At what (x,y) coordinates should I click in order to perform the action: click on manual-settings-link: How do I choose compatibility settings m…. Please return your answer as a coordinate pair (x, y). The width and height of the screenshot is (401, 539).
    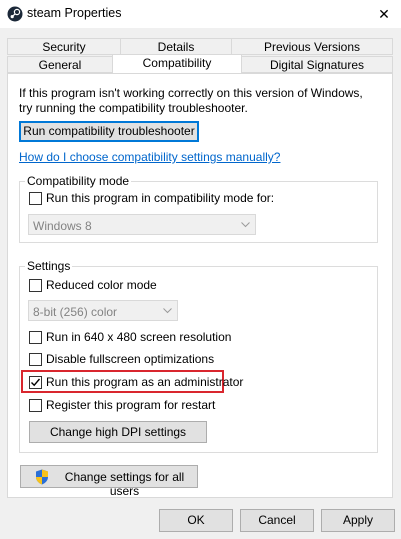
    Looking at the image, I should click on (149, 157).